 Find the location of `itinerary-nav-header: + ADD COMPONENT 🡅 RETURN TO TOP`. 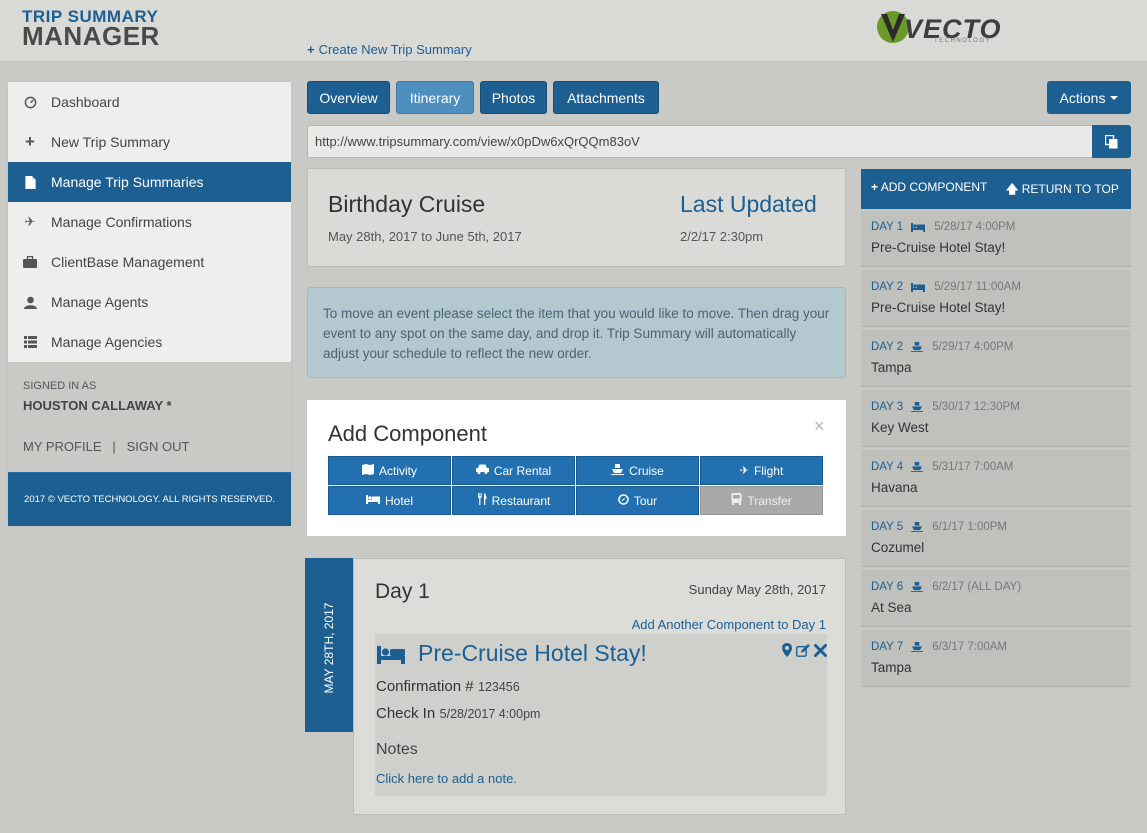

itinerary-nav-header: + ADD COMPONENT 🡅 RETURN TO TOP is located at coordinates (996, 189).